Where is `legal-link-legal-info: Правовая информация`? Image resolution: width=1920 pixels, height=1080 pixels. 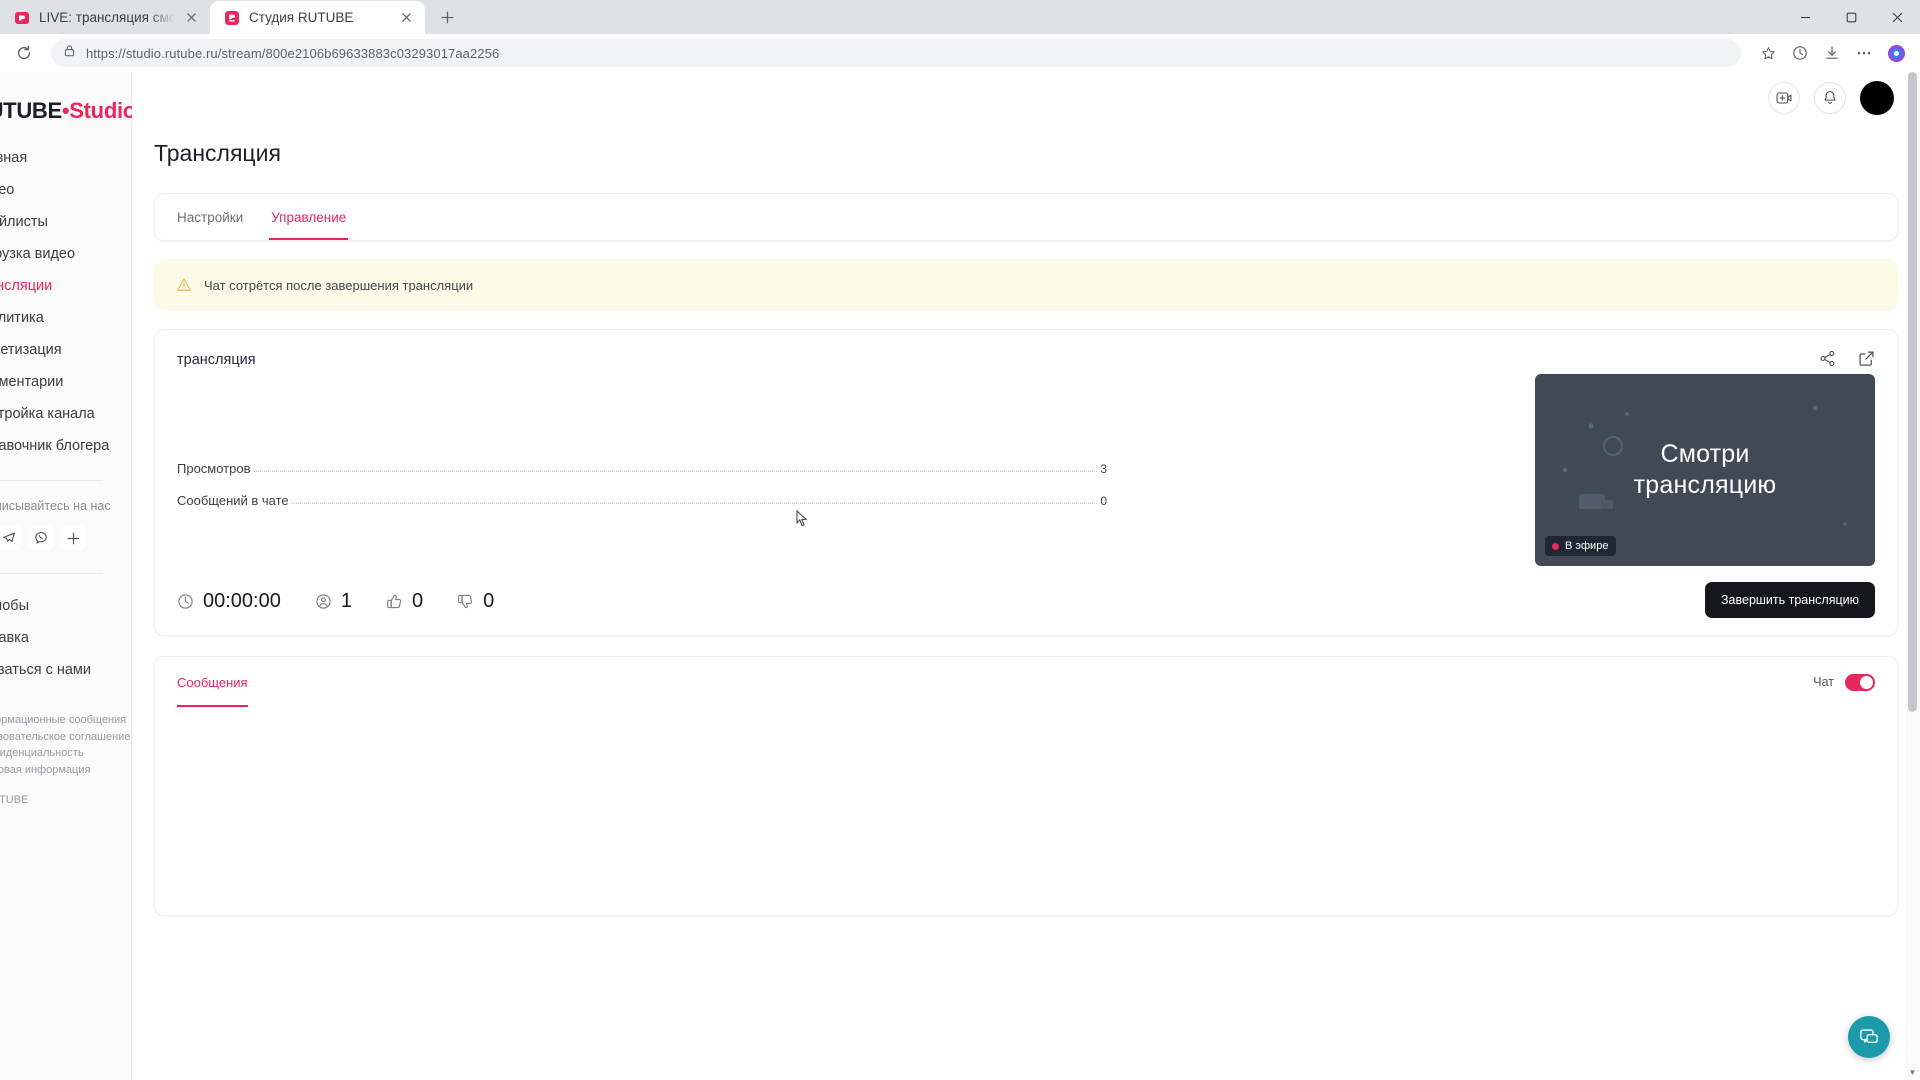 legal-link-legal-info: Правовая информация is located at coordinates (65, 770).